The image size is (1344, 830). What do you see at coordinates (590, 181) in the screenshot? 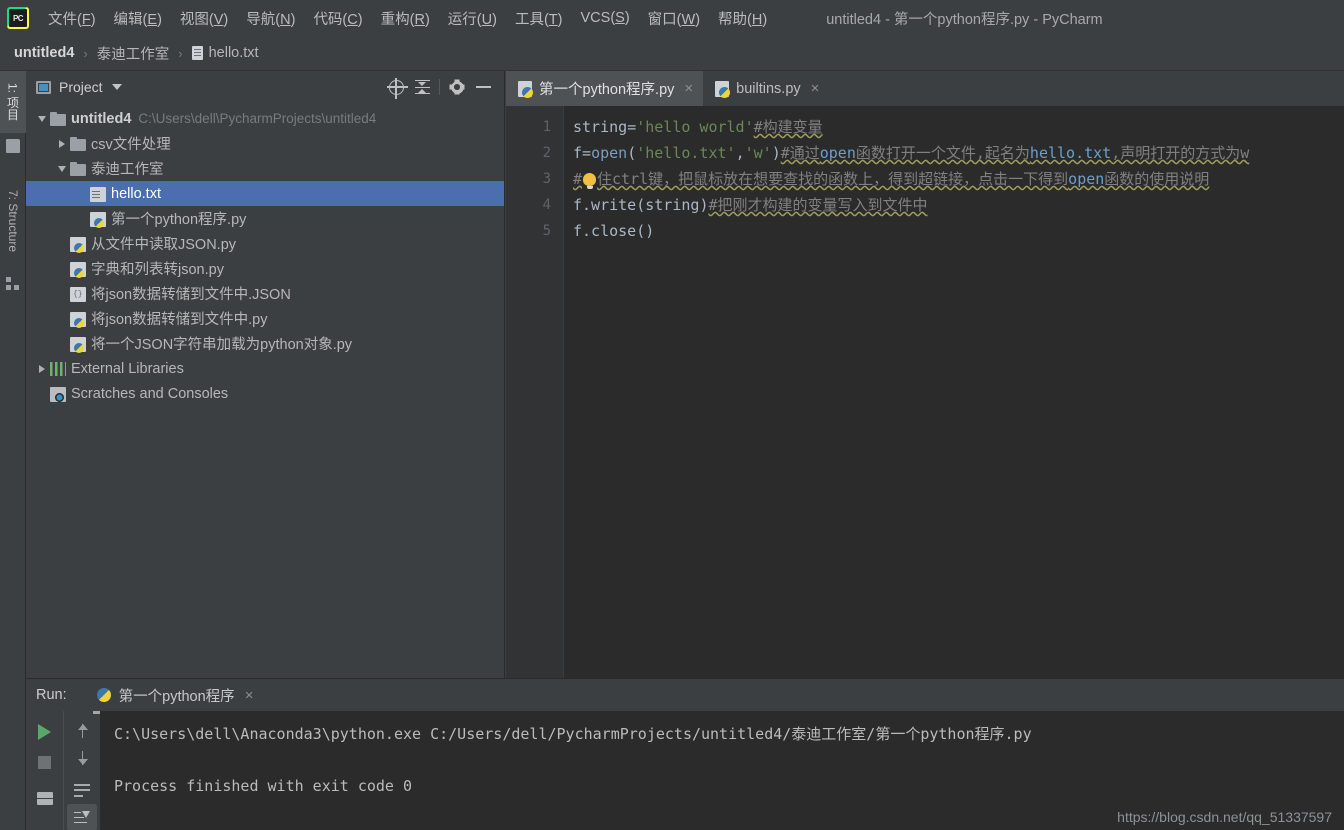
I see `intention-bulb-icon` at bounding box center [590, 181].